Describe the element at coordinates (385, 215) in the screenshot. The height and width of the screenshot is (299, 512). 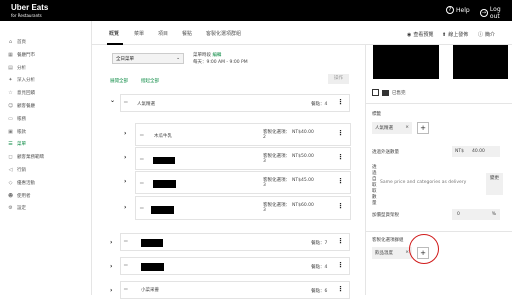
I see `markup-label: 加價型貨架稅` at that location.